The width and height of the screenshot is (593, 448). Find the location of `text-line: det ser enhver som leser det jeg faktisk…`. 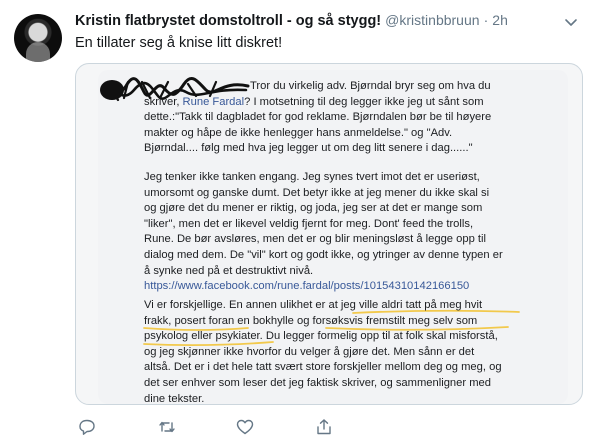

text-line: det ser enhver som leser det jeg faktisk… is located at coordinates (317, 382).